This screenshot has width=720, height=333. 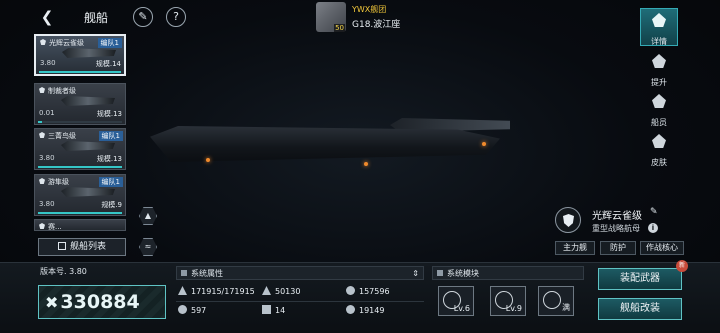 I want to click on fleet-level: 50, so click(x=339, y=28).